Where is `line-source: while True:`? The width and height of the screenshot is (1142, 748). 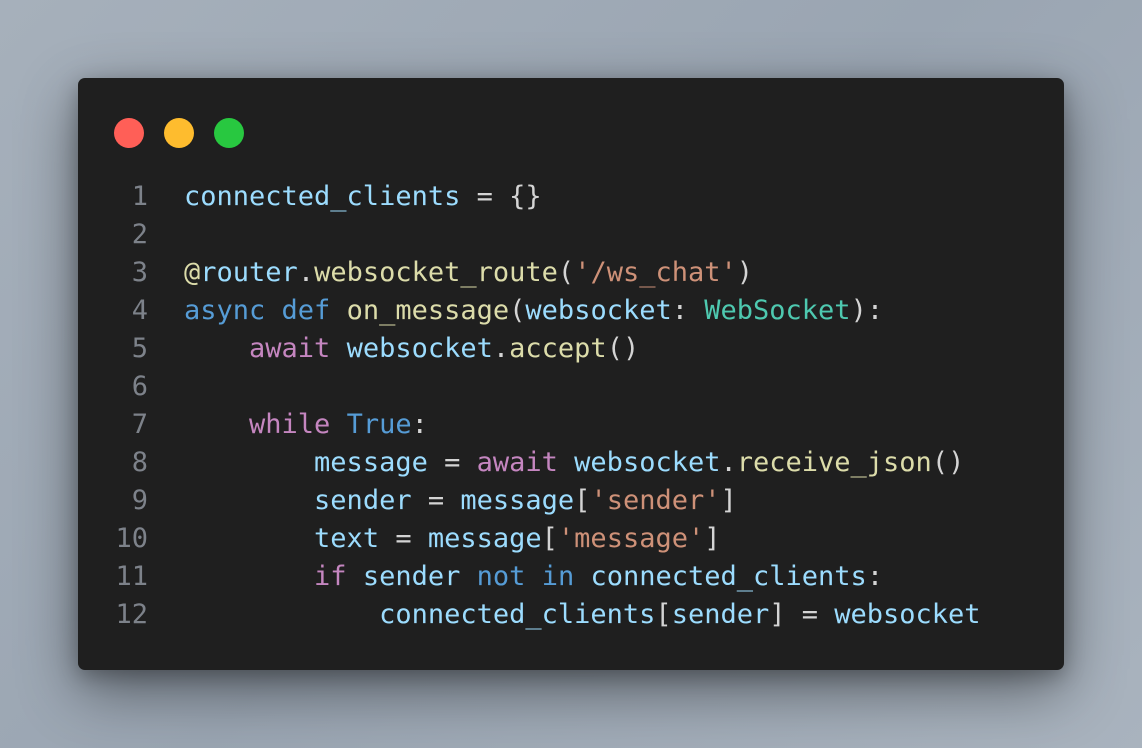 line-source: while True: is located at coordinates (306, 425).